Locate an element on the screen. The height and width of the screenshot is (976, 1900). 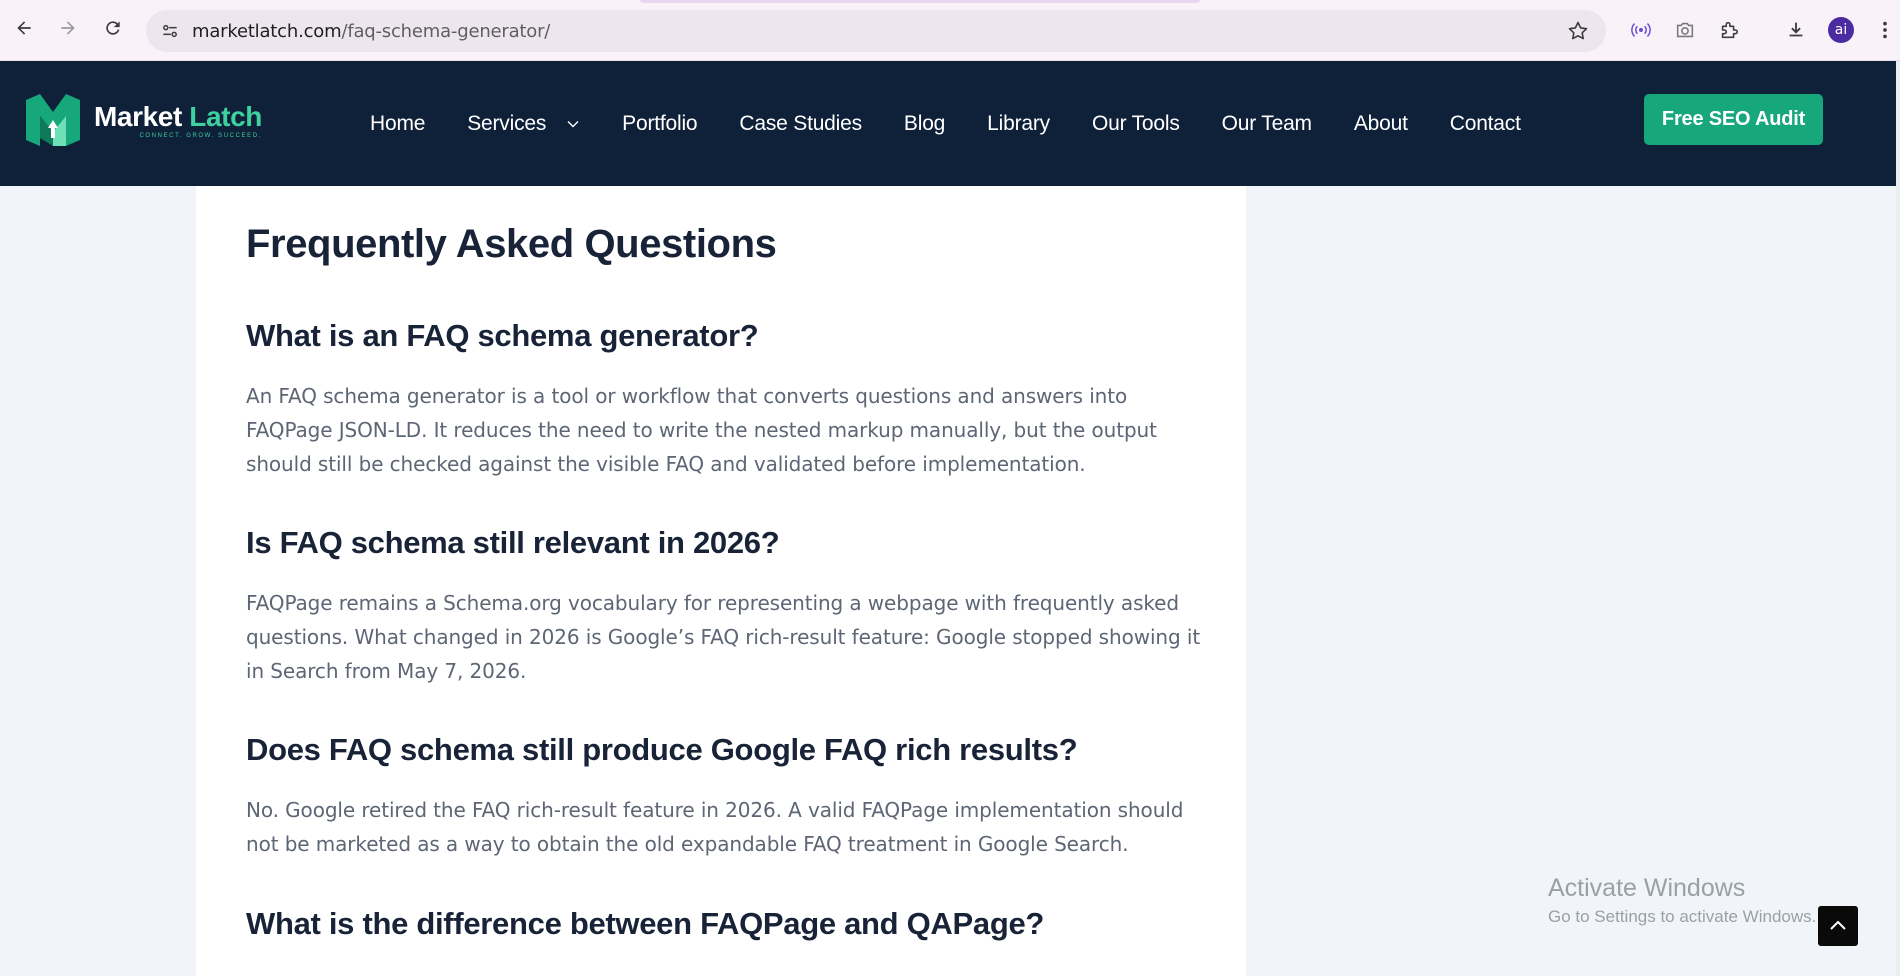
logo-text: Market Latch CONNECT. GROW. SUCCEED. is located at coordinates (178, 119).